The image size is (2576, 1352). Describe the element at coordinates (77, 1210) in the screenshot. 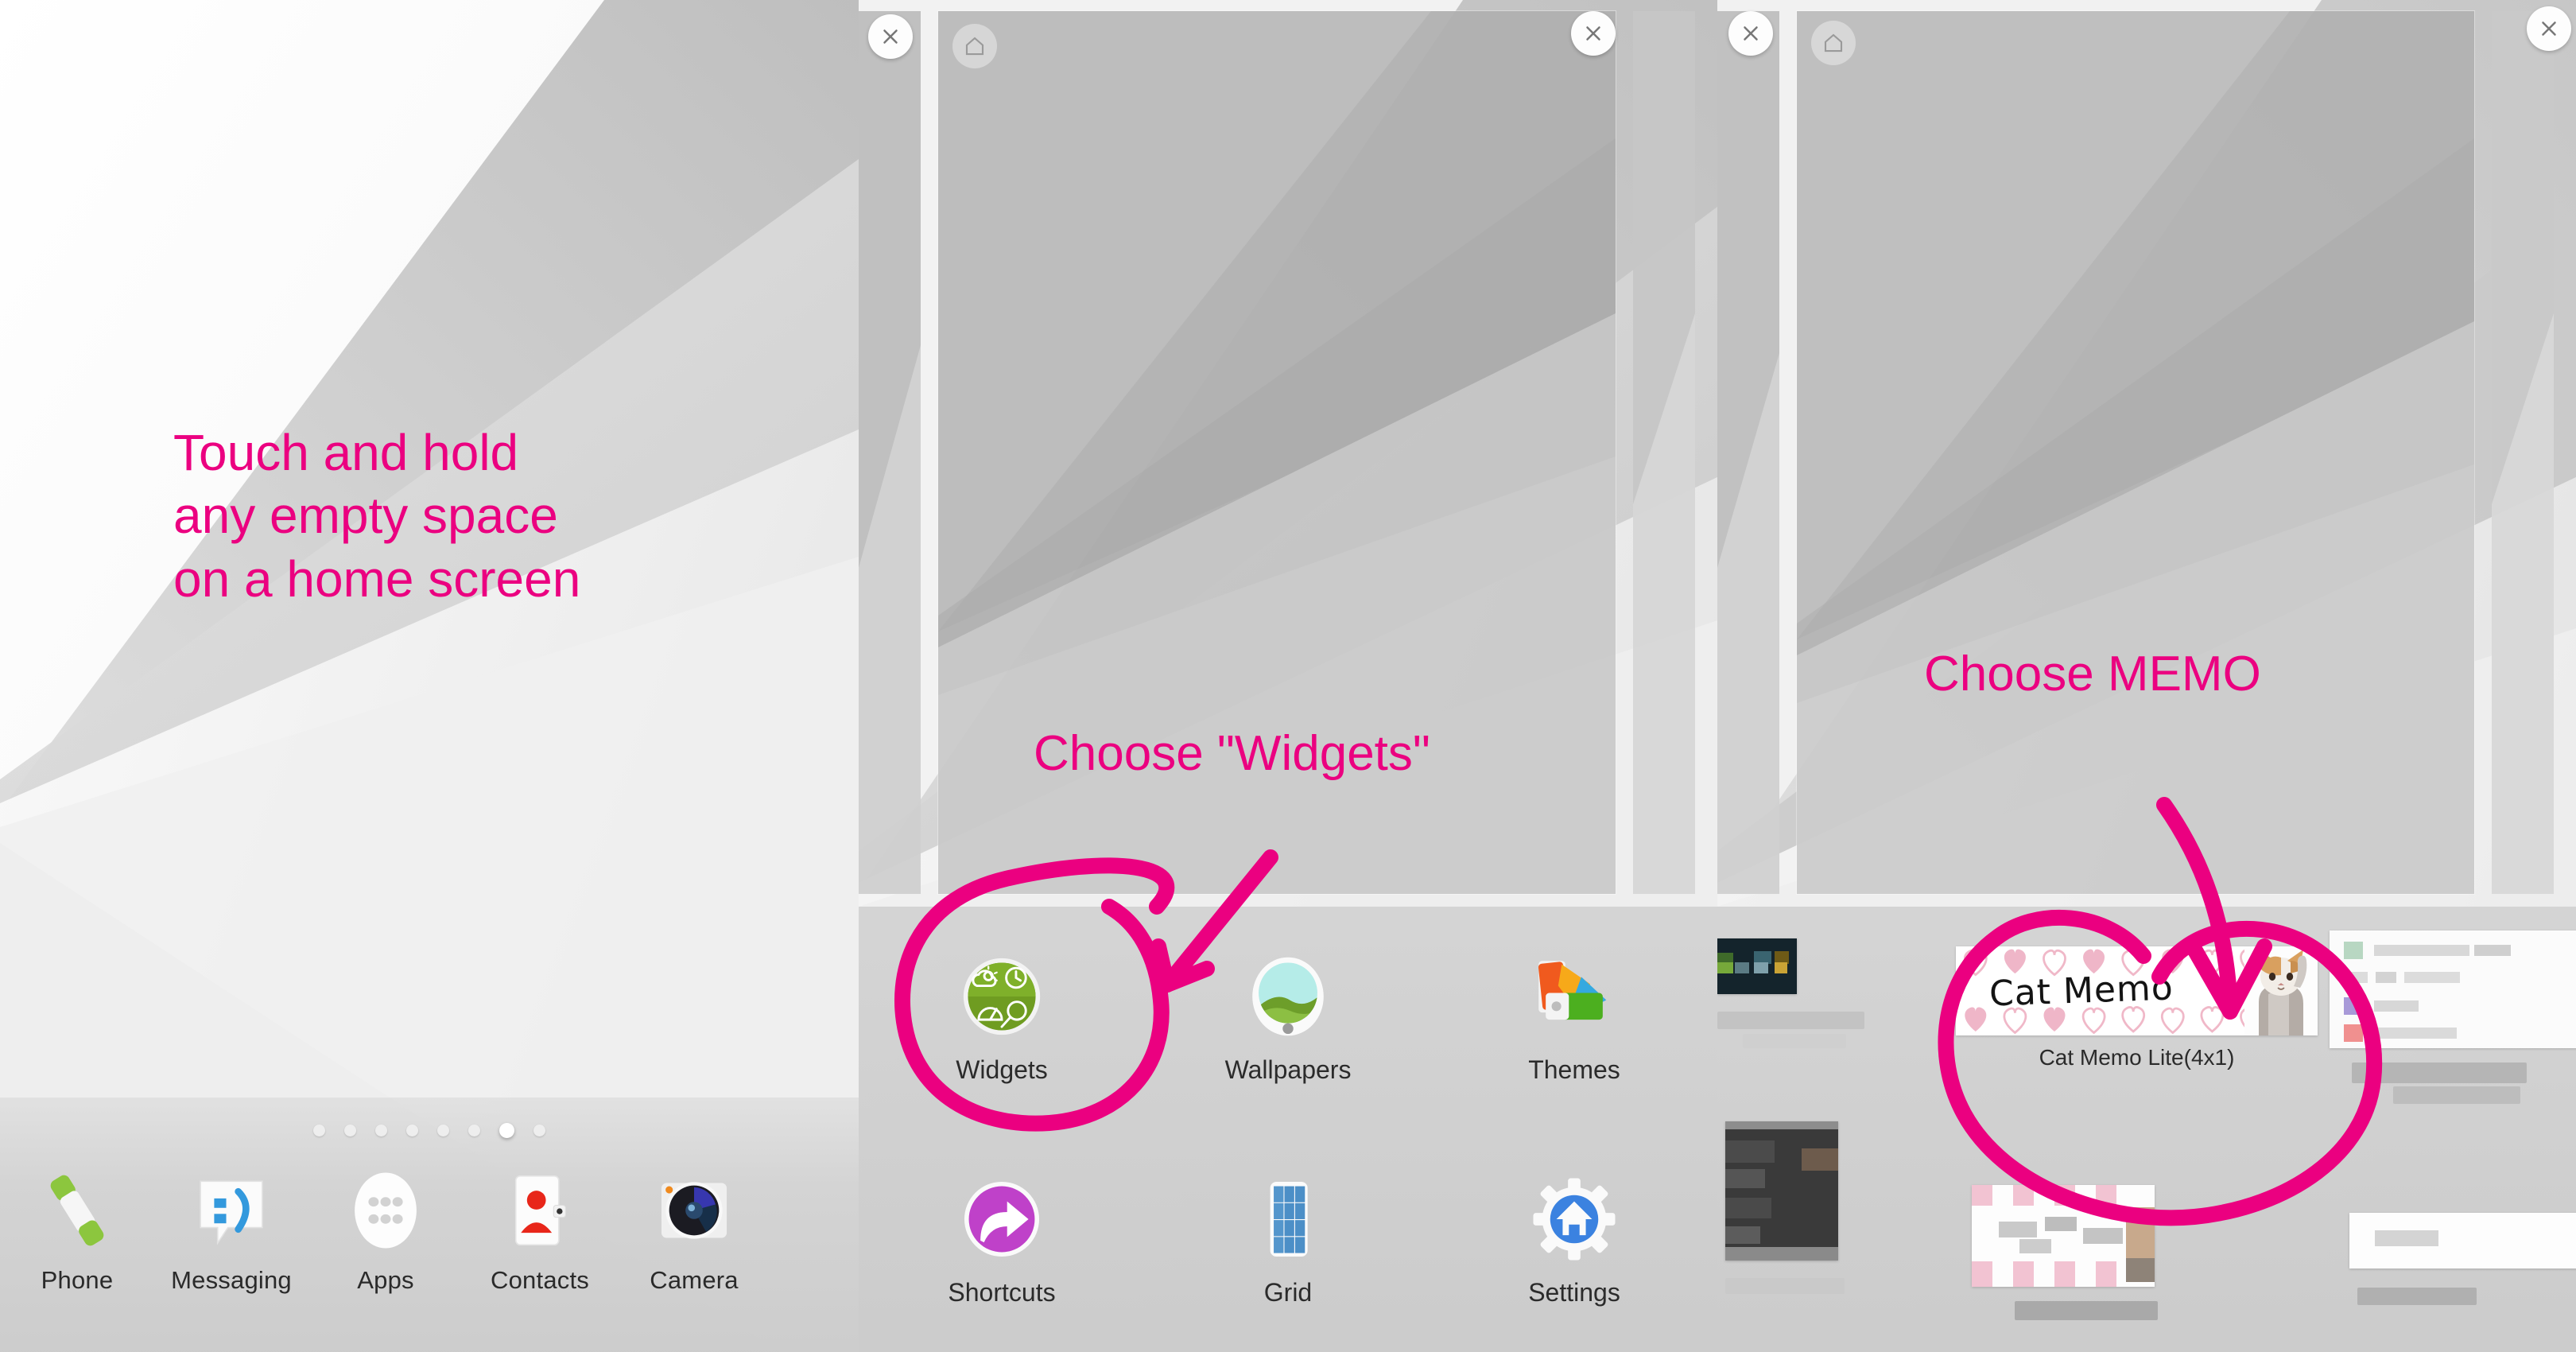

I see `phone-icon` at that location.